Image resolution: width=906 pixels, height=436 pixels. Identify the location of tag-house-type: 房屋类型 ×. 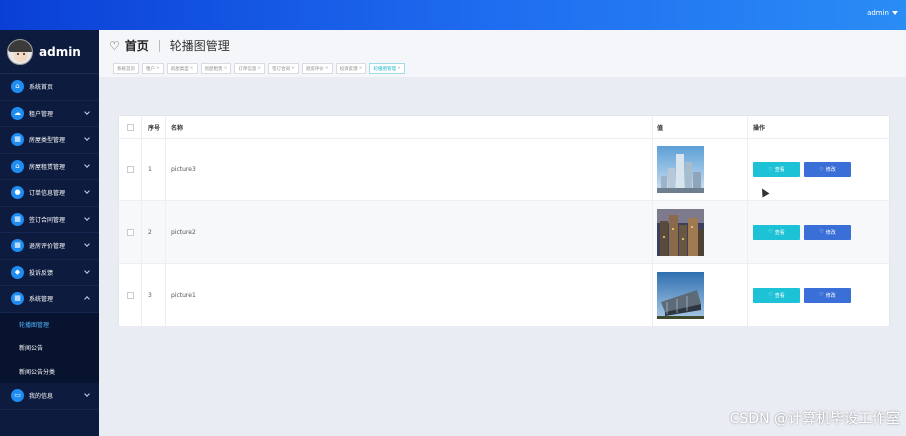
(182, 68).